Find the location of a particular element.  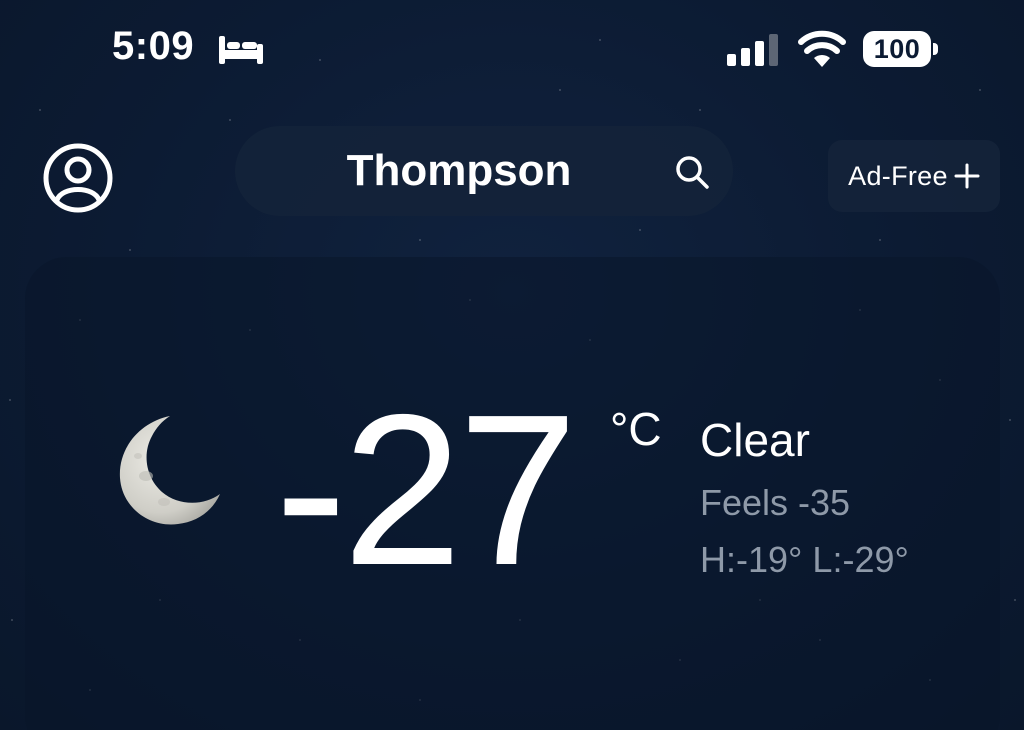

wifi-icon is located at coordinates (822, 48).